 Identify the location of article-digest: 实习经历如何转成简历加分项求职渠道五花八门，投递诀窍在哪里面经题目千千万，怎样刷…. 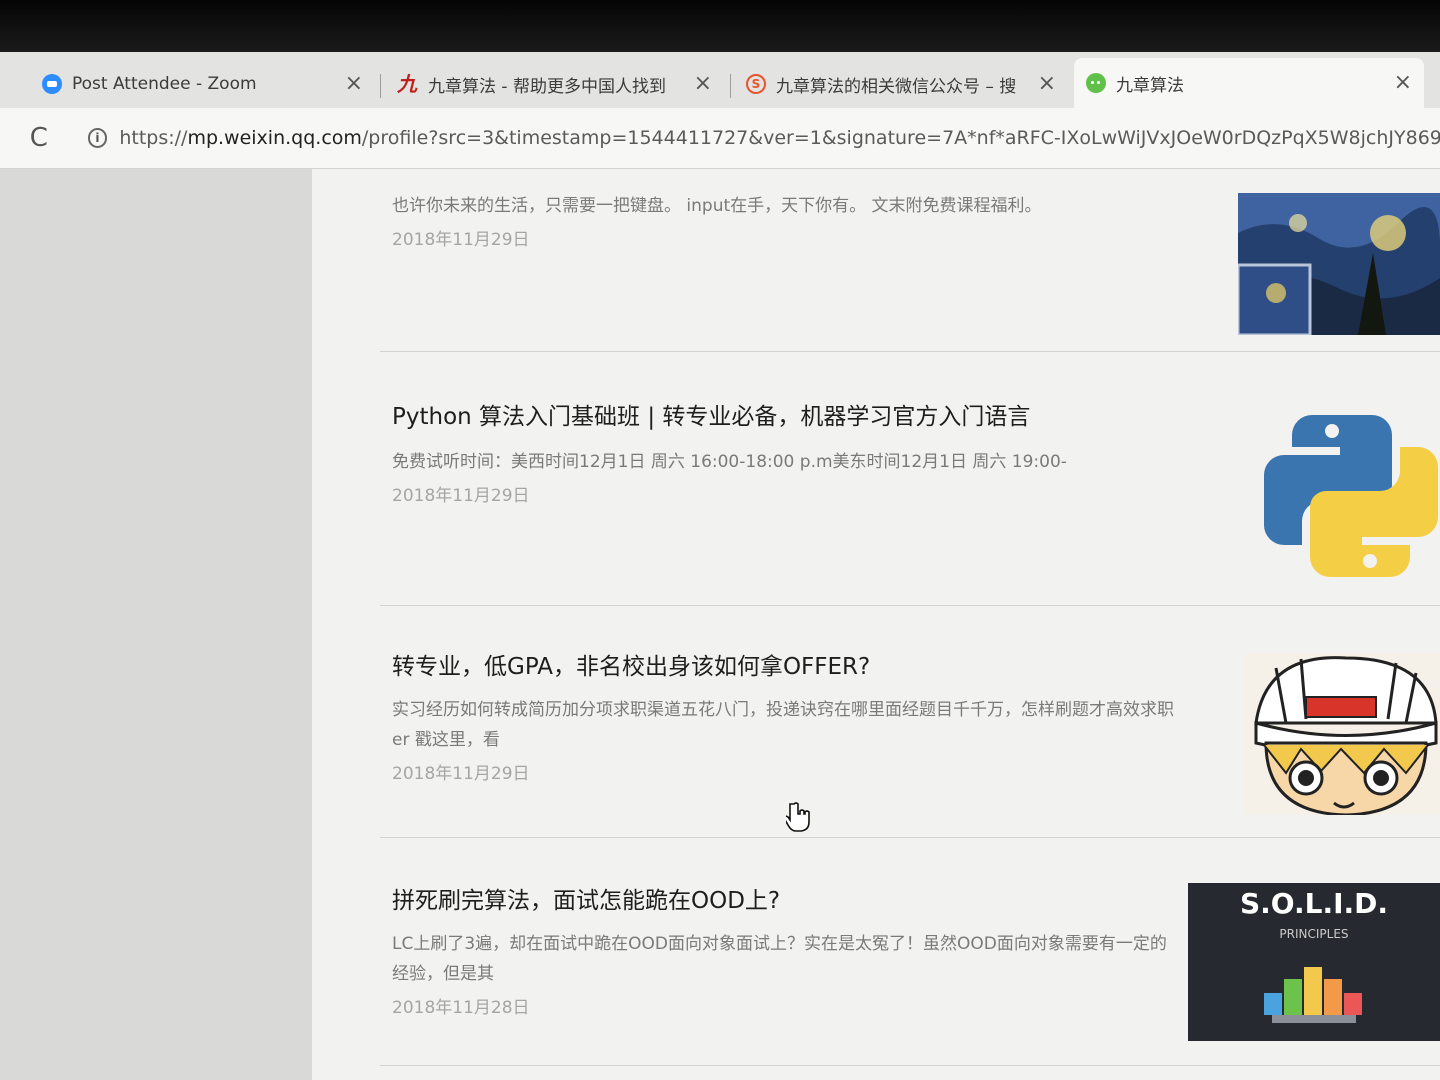
(783, 725).